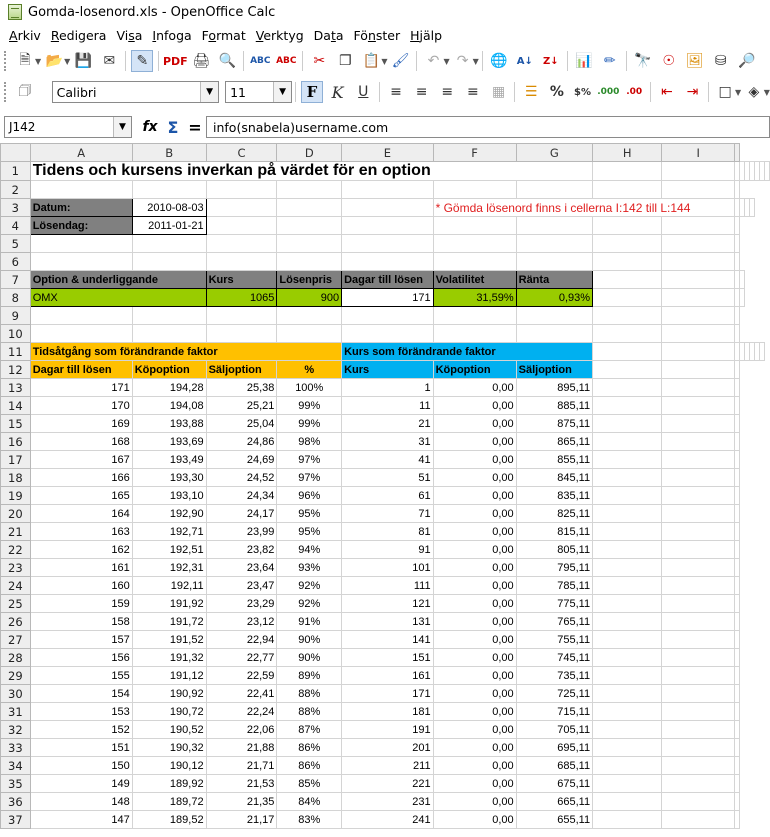 This screenshot has height=837, width=770. What do you see at coordinates (309, 819) in the screenshot?
I see `table-cell: 83%` at bounding box center [309, 819].